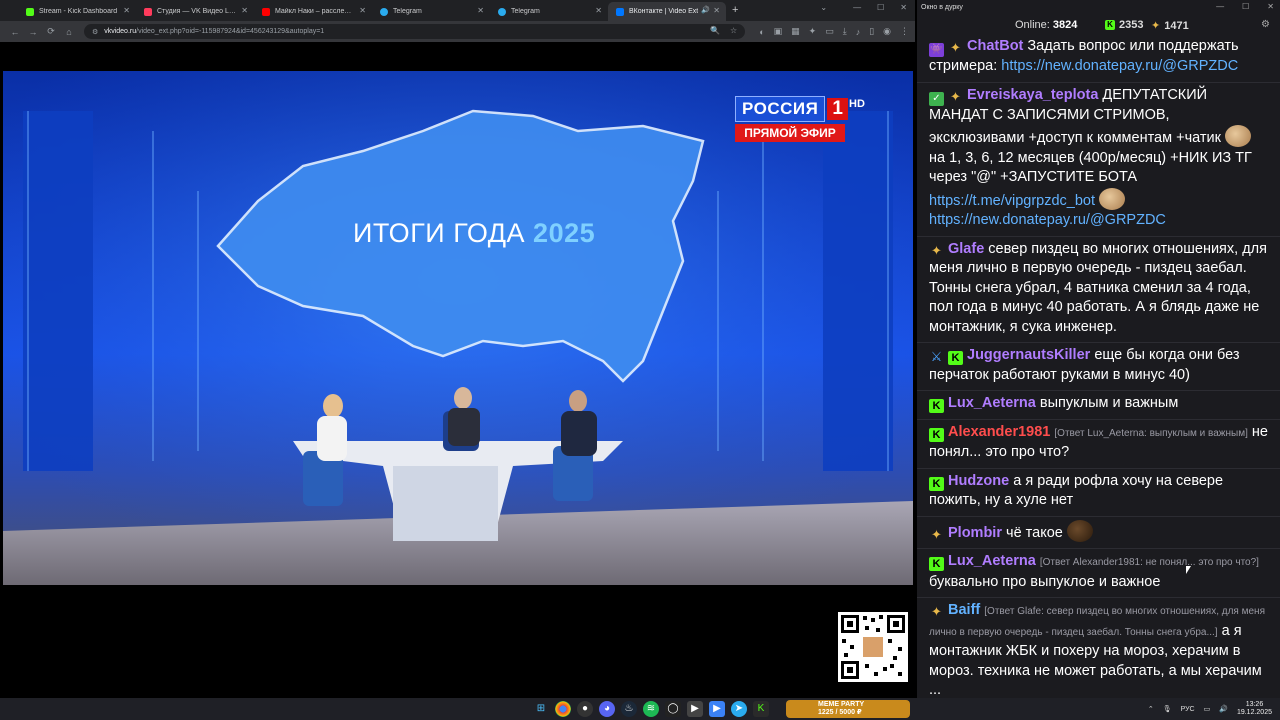 The image size is (1280, 720). Describe the element at coordinates (563, 709) in the screenshot. I see `chrome-icon` at that location.